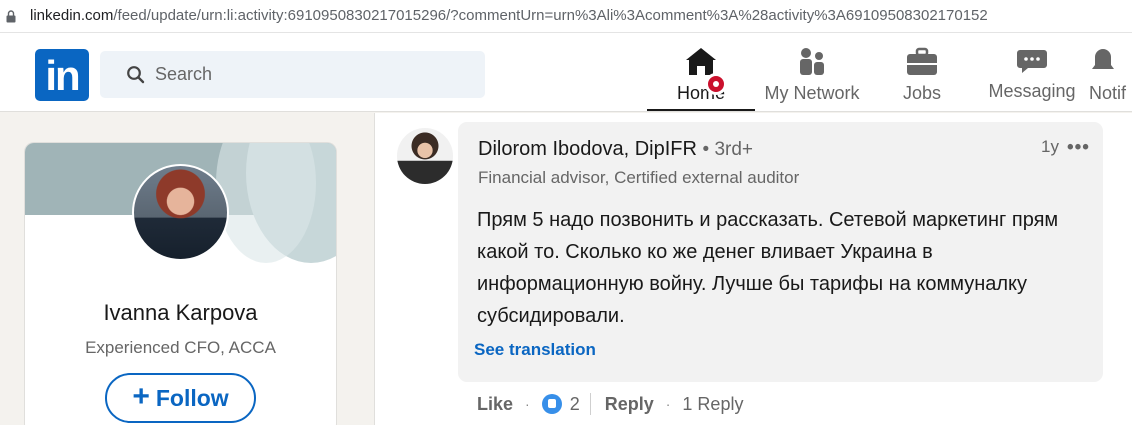  Describe the element at coordinates (712, 404) in the screenshot. I see `replies-count: 1 Reply` at that location.